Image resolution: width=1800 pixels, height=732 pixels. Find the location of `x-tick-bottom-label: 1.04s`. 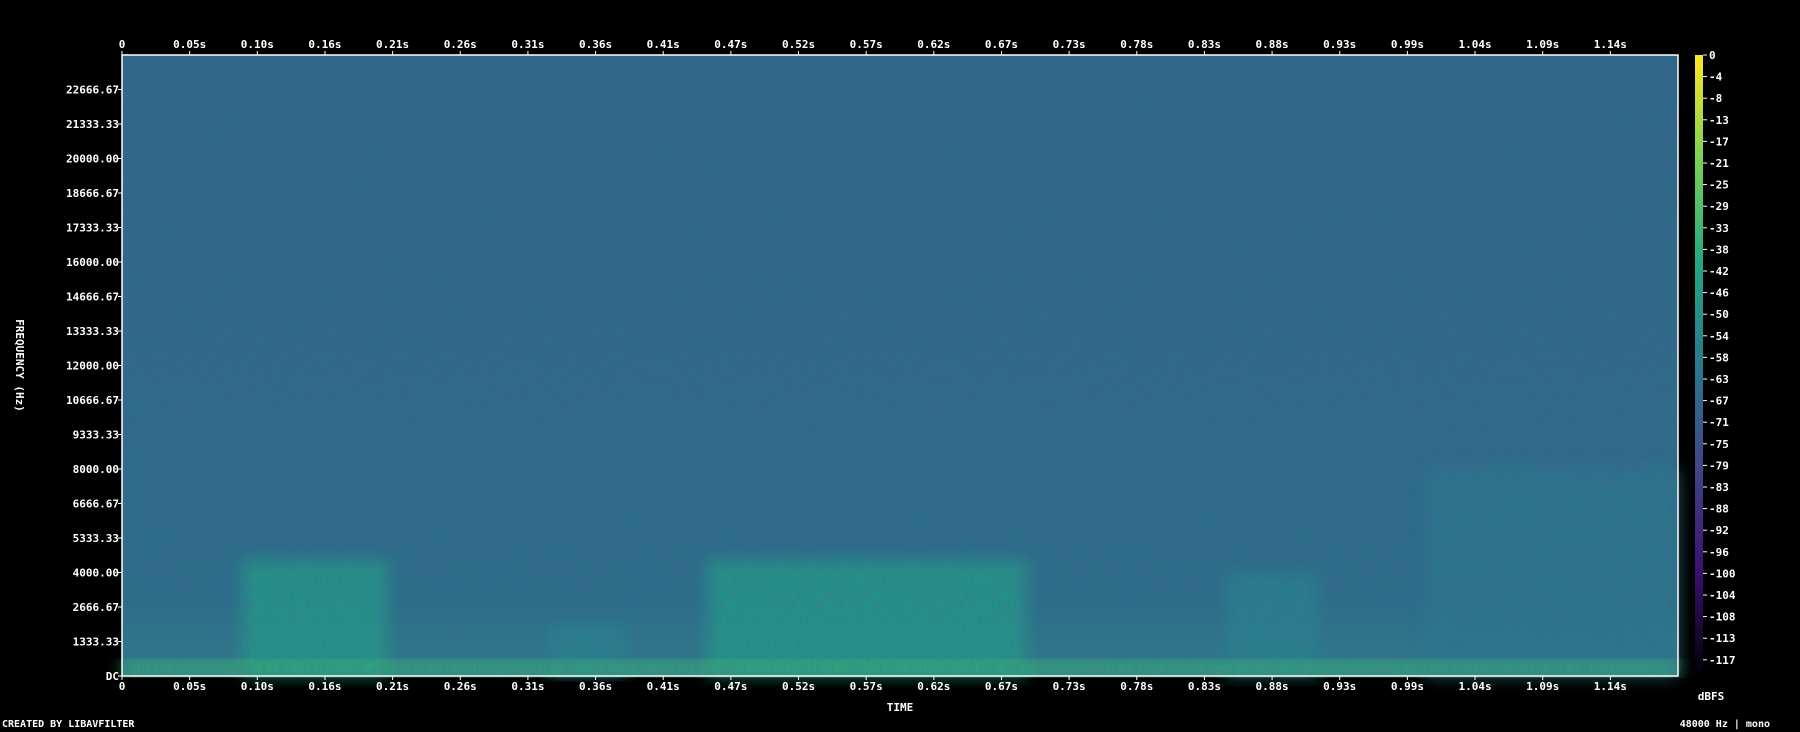

x-tick-bottom-label: 1.04s is located at coordinates (1474, 686).